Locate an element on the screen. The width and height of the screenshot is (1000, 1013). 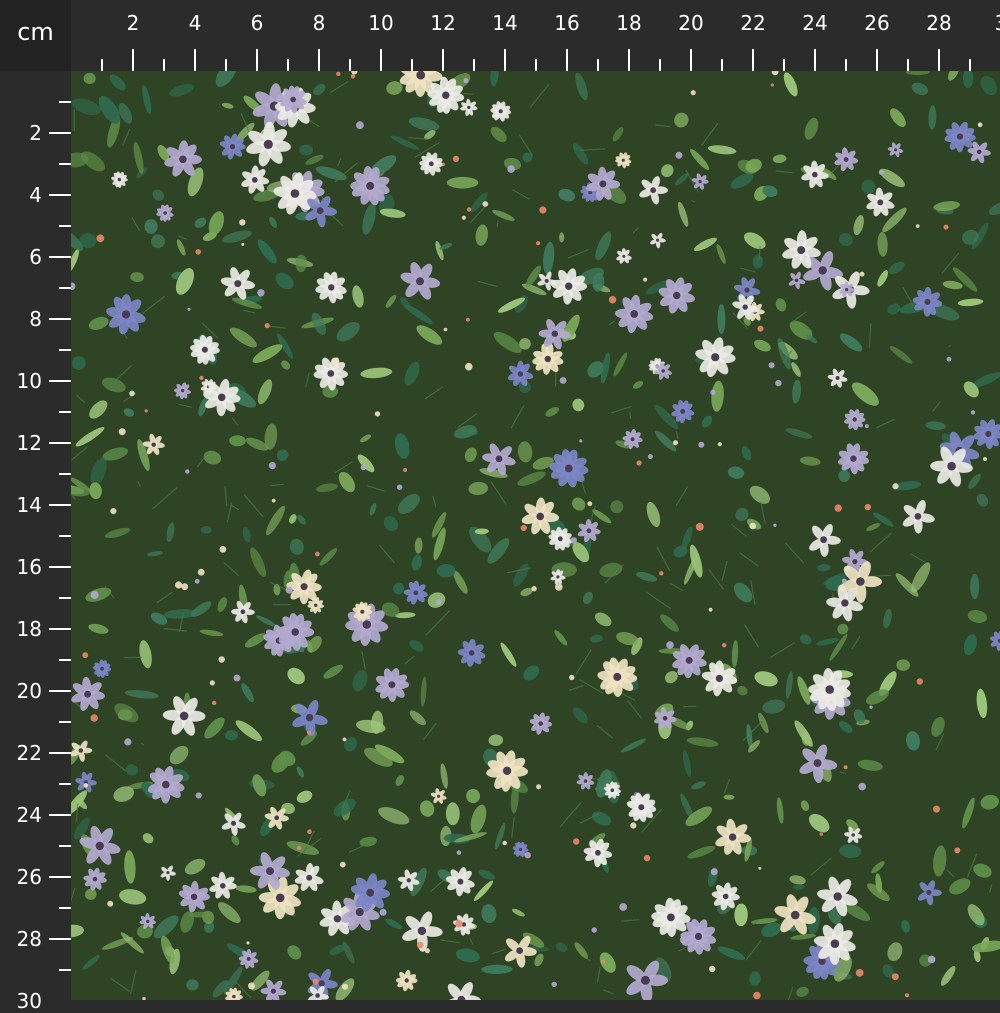
ruler-left-label: 26 is located at coordinates (22, 877).